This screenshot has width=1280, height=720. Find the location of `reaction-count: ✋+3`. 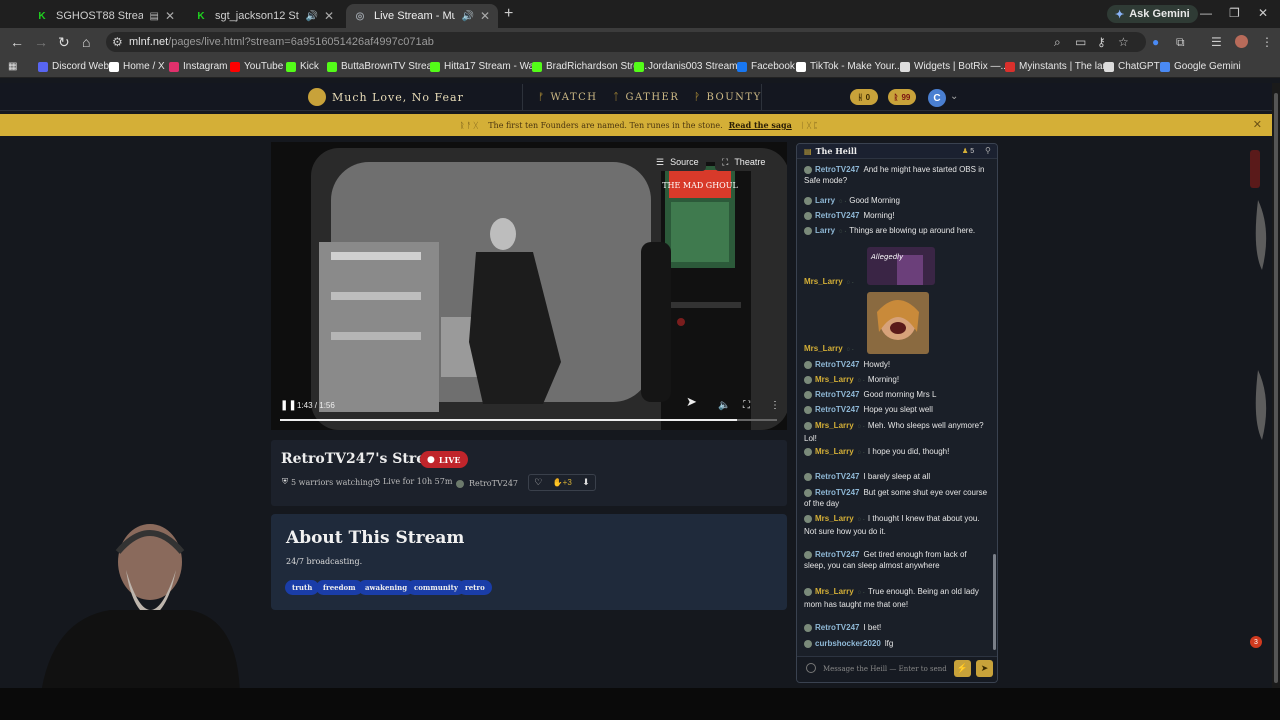

reaction-count: ✋+3 is located at coordinates (562, 482).